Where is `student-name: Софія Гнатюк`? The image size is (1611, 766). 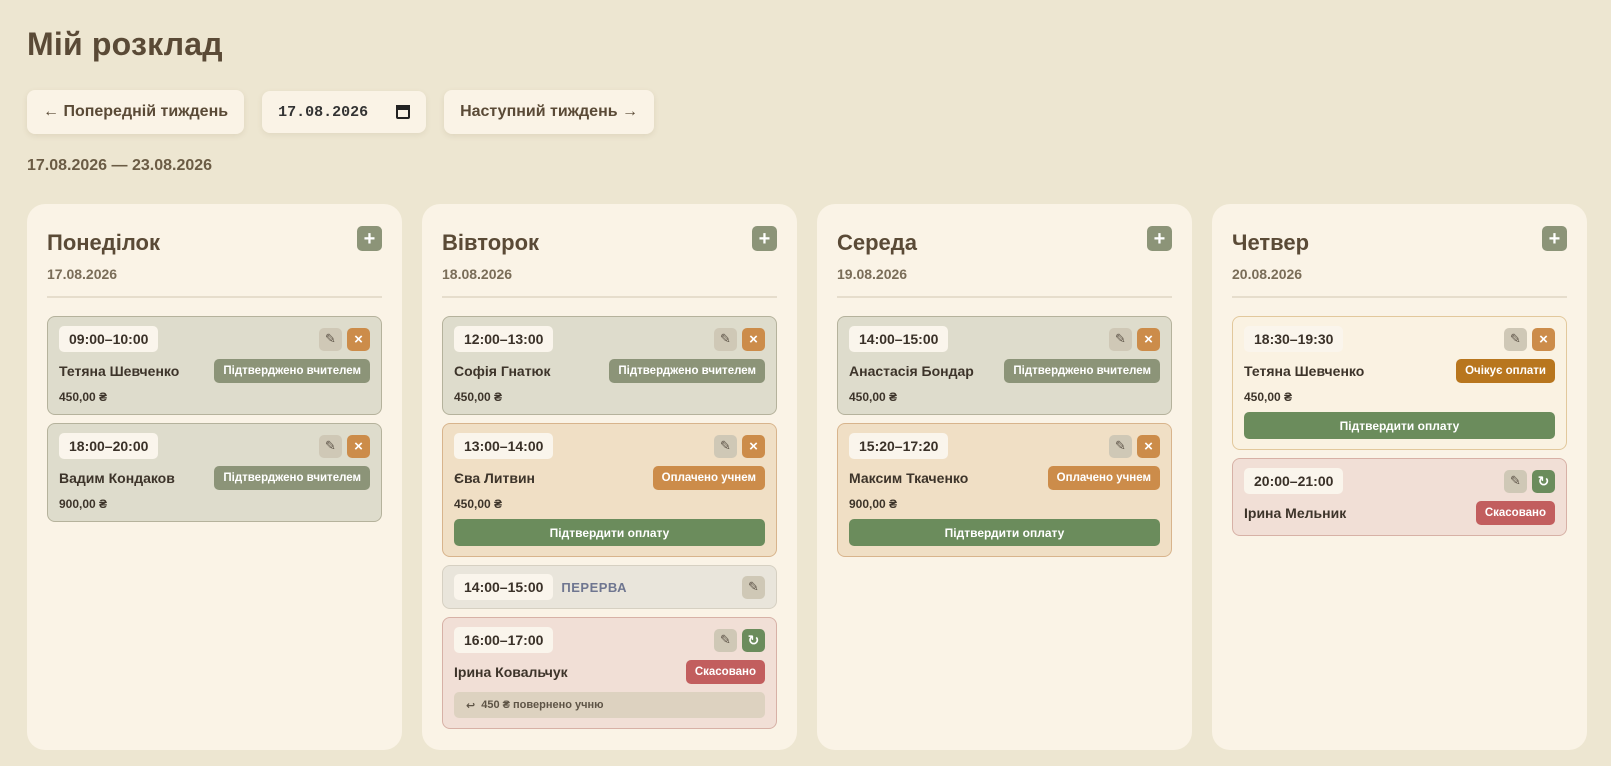
student-name: Софія Гнатюк is located at coordinates (502, 371).